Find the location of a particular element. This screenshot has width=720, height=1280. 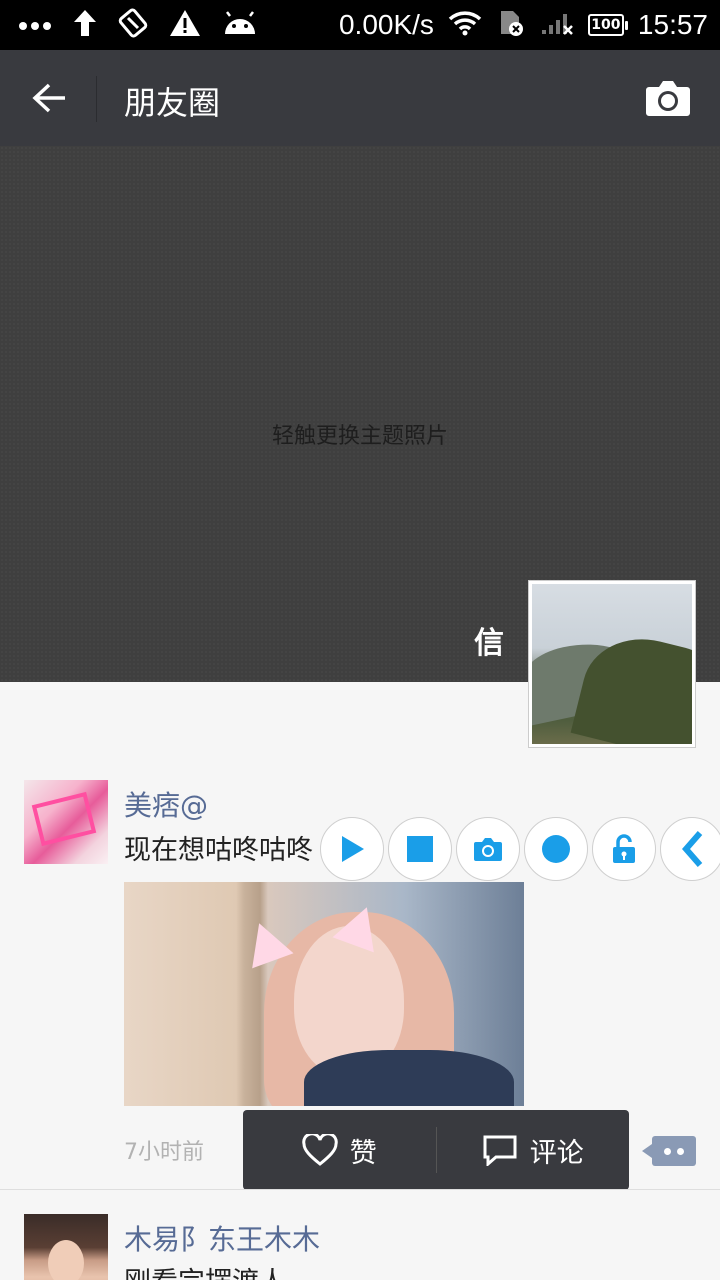

play-button is located at coordinates (352, 849).